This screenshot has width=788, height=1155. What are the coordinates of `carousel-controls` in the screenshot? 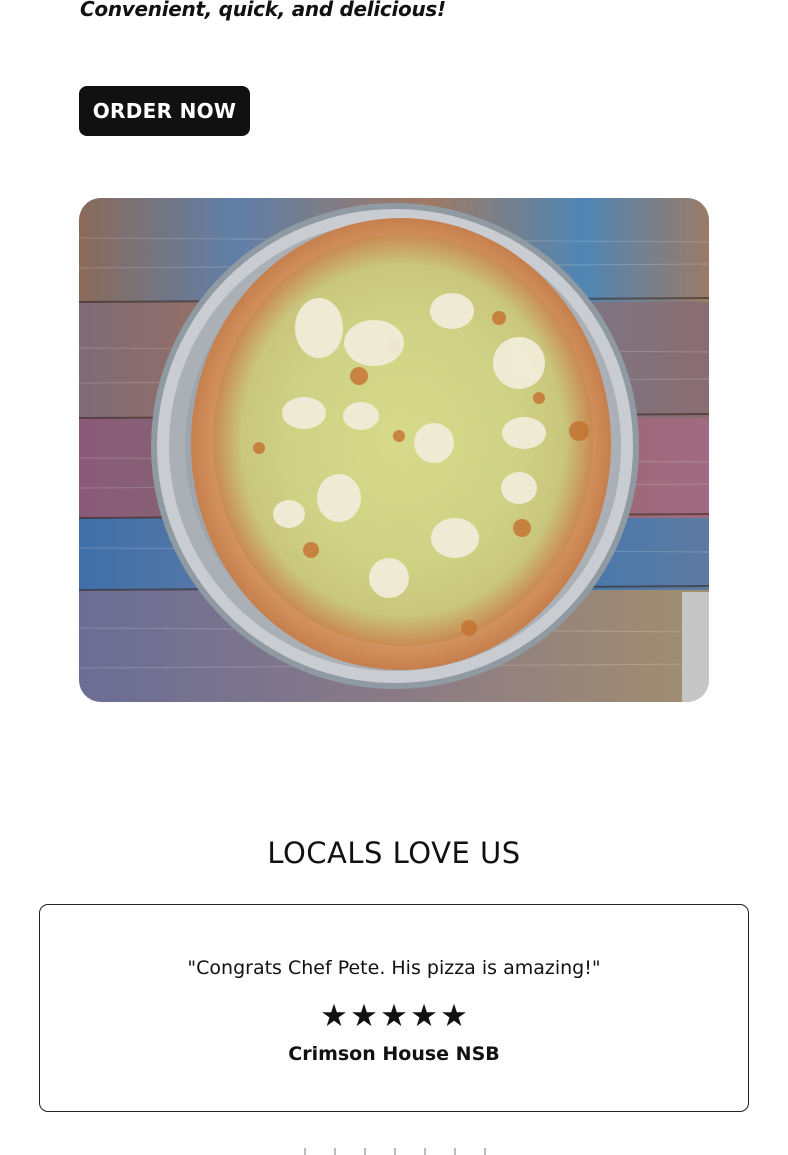 It's located at (395, 1151).